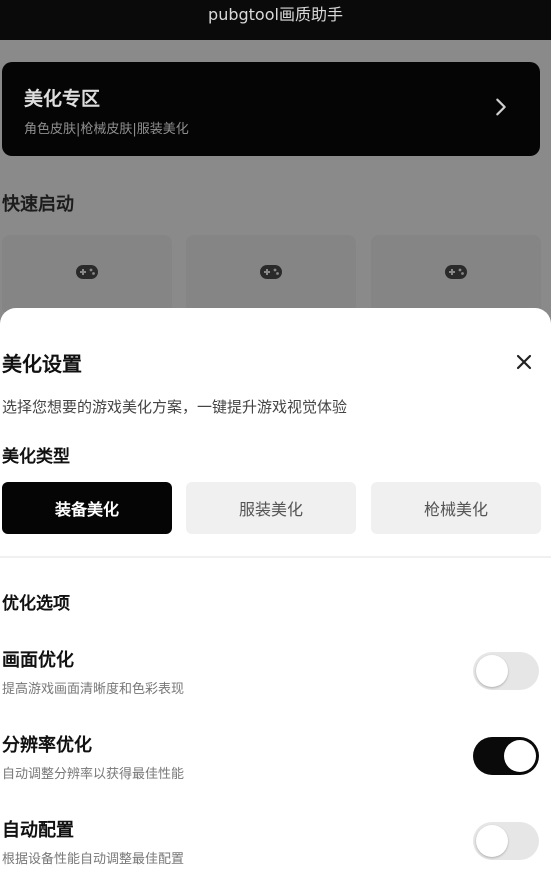  Describe the element at coordinates (275, 846) in the screenshot. I see `option-row-auto-config: 自动配置 根据设备性能自动调整最佳配置` at that location.